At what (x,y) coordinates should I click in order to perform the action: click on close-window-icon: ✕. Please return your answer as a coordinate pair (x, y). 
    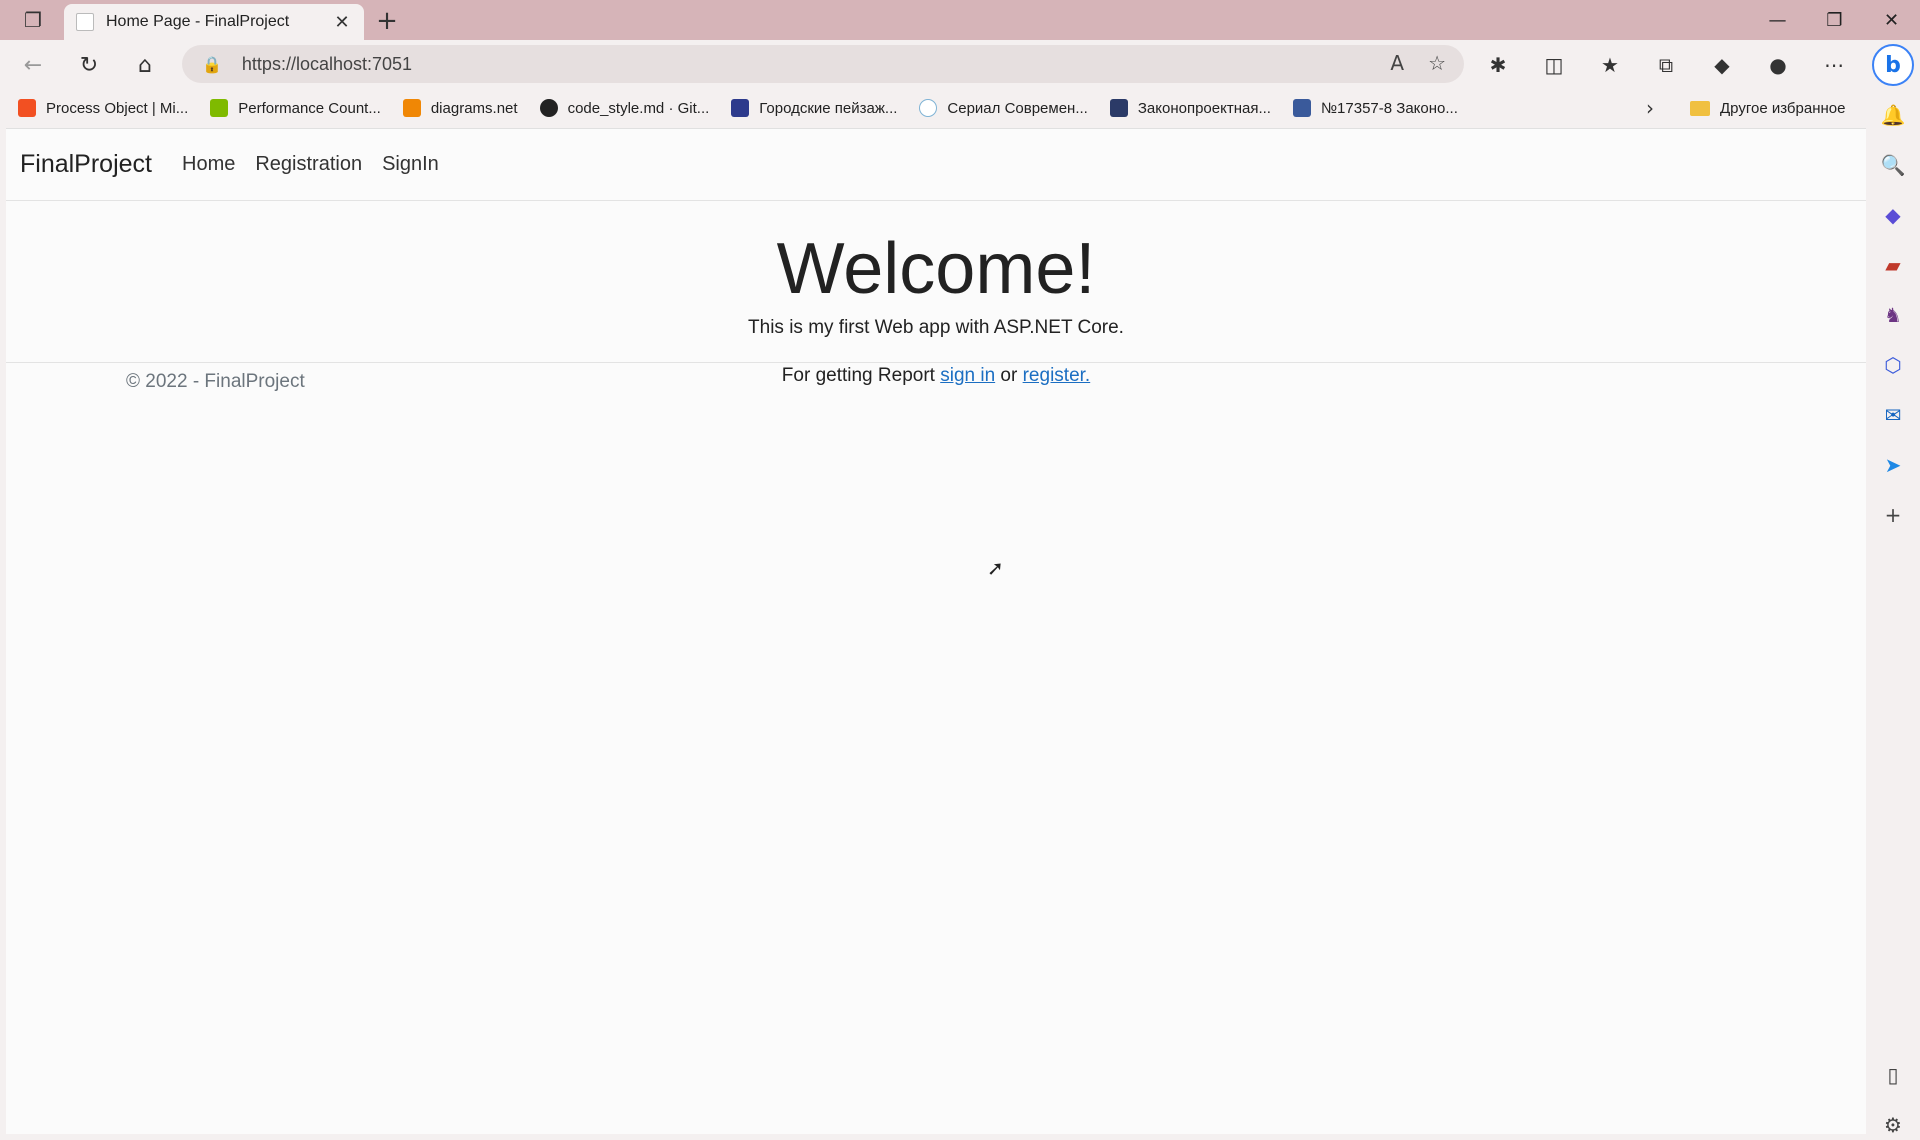
    Looking at the image, I should click on (1891, 20).